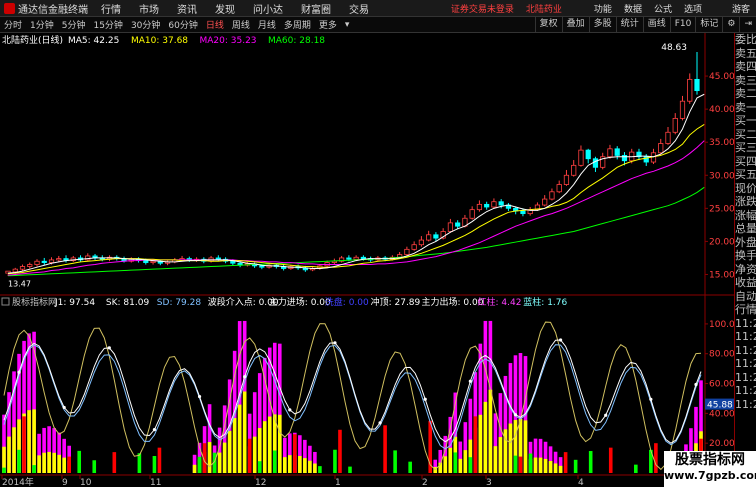 This screenshot has height=487, width=756. What do you see at coordinates (225, 8) in the screenshot?
I see `menu-discover: 发现` at bounding box center [225, 8].